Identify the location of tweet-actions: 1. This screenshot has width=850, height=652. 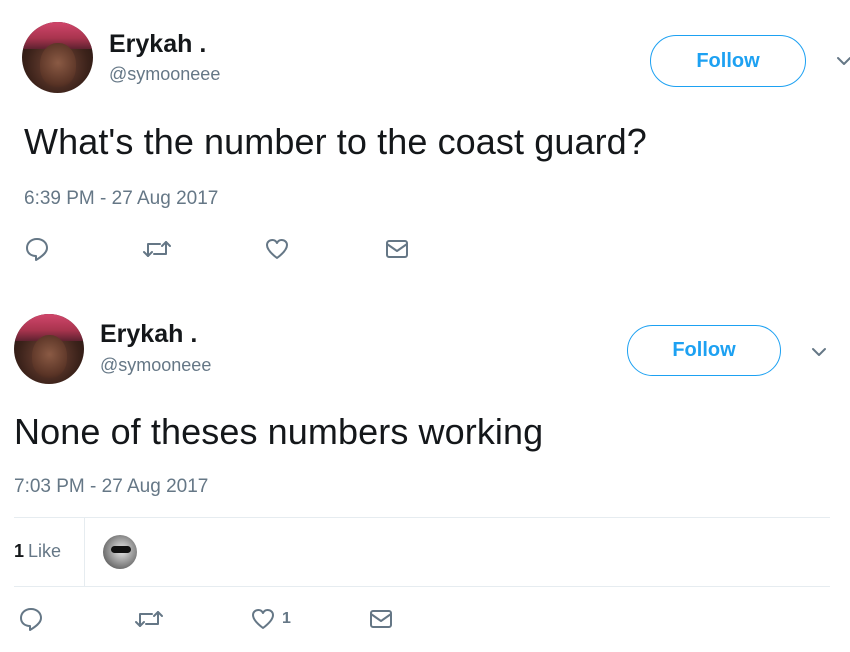
(228, 620).